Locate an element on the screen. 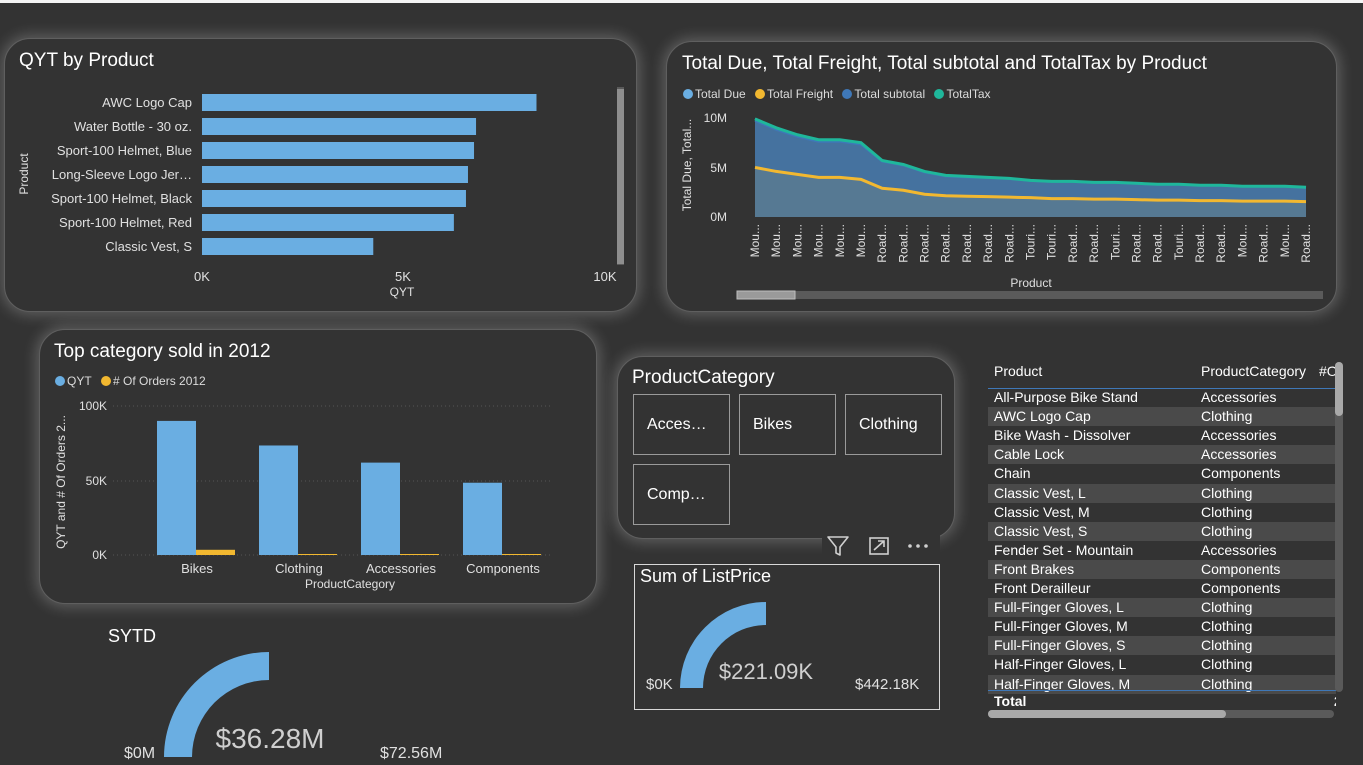 This screenshot has width=1363, height=765. table-cell-product: Half-Finger Gloves, L is located at coordinates (1060, 664).